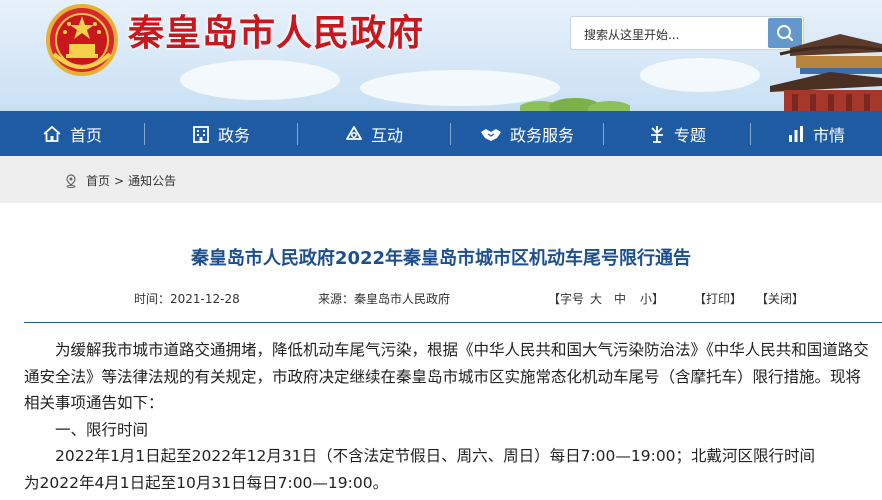 This screenshot has width=882, height=500. I want to click on font-size-small-button: 小】, so click(652, 298).